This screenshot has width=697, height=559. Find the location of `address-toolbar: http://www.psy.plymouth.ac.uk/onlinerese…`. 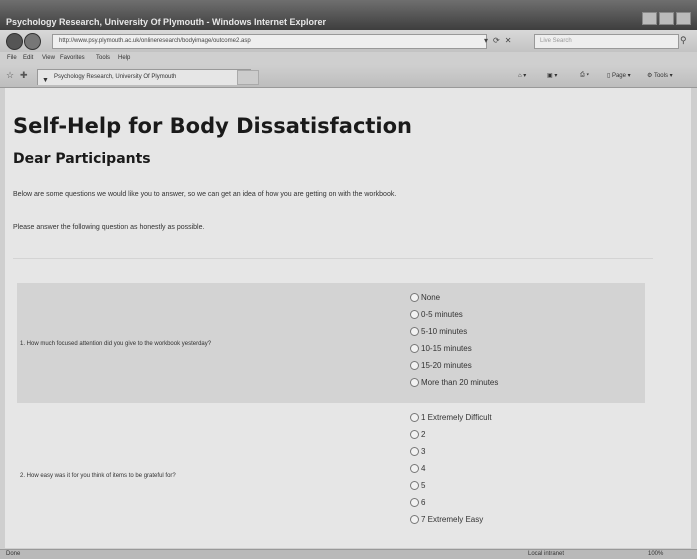

address-toolbar: http://www.psy.plymouth.ac.uk/onlinerese… is located at coordinates (348, 41).